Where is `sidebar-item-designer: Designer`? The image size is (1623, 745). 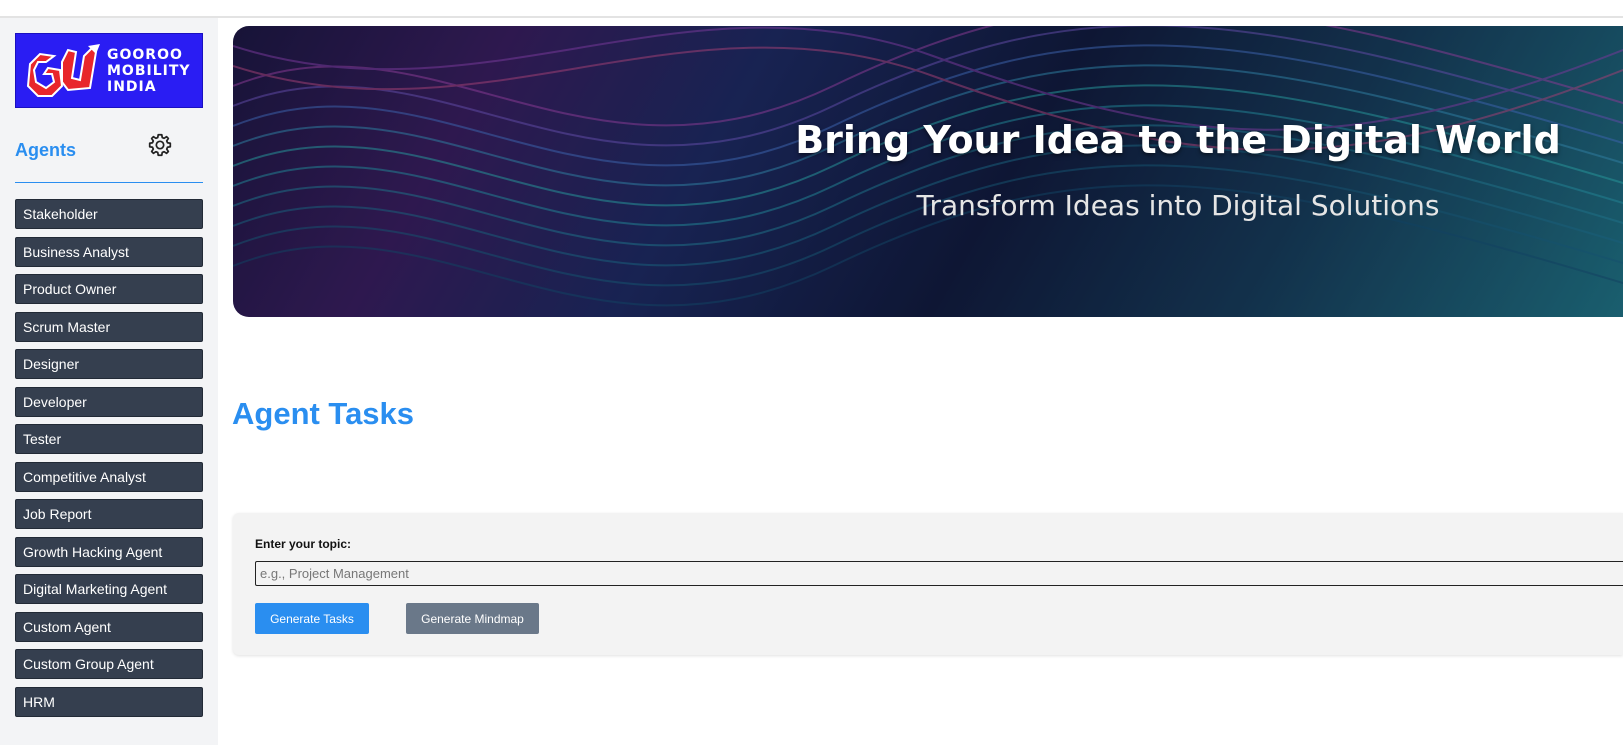 sidebar-item-designer: Designer is located at coordinates (109, 364).